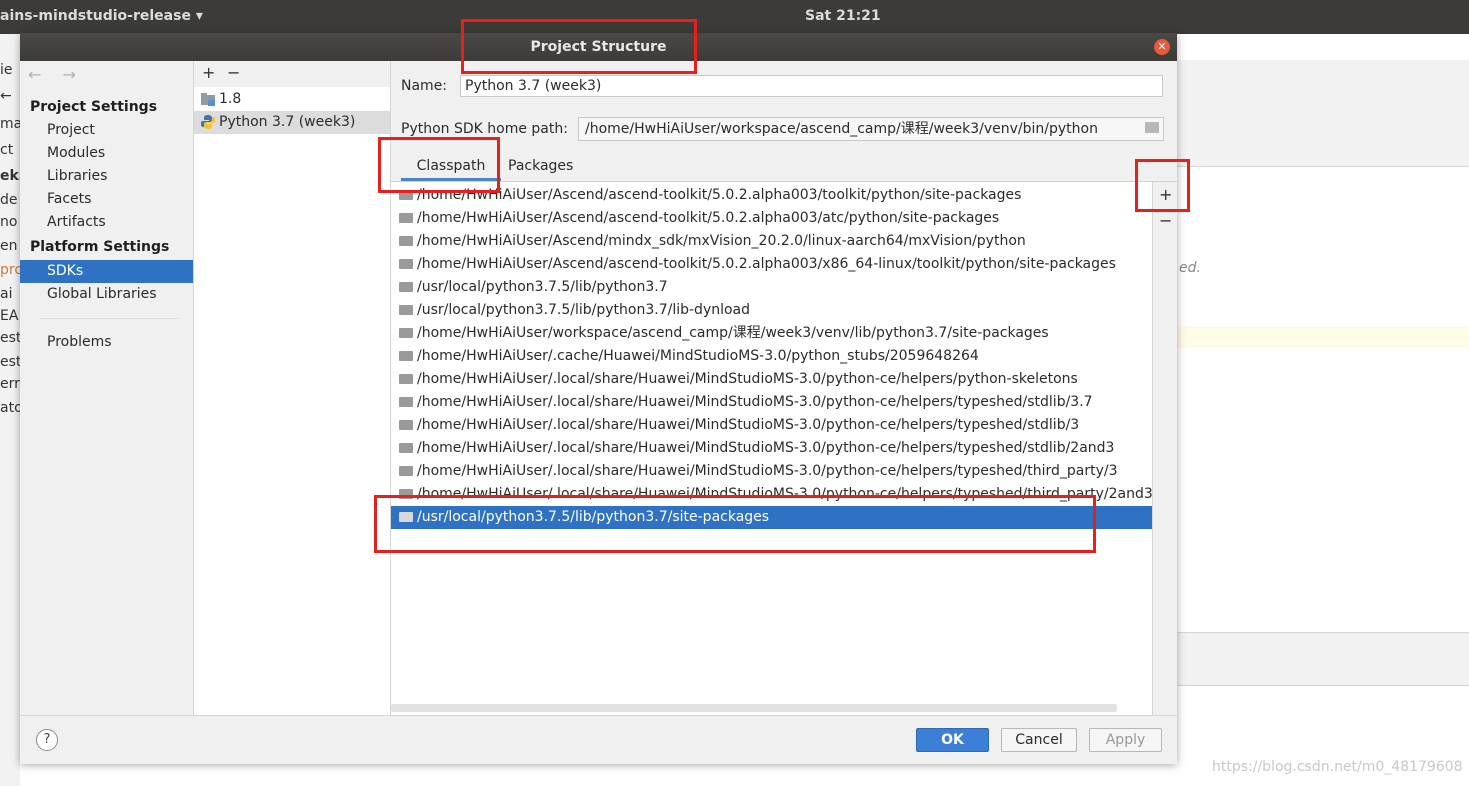  Describe the element at coordinates (7, 150) in the screenshot. I see `bg-fragment: ct` at that location.